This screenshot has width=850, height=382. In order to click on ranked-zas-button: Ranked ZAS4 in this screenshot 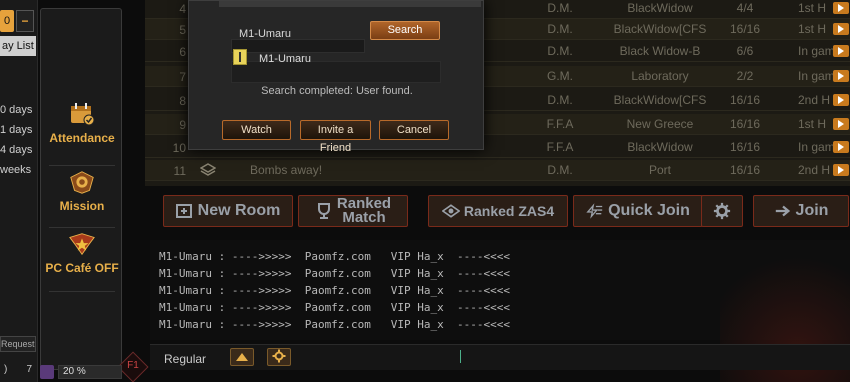, I will do `click(498, 211)`.